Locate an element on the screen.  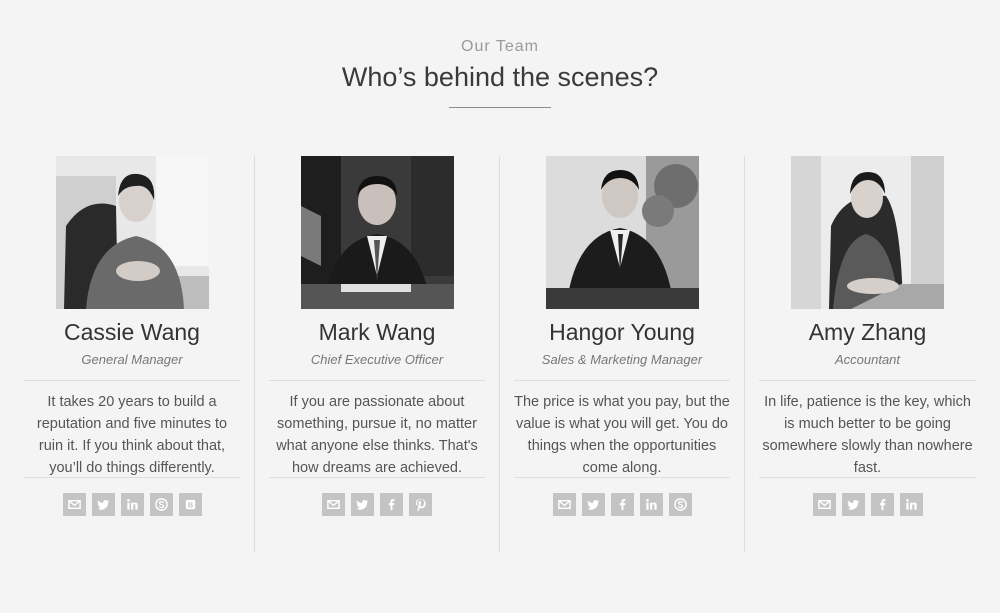
member-name: Mark Wang is located at coordinates (377, 332).